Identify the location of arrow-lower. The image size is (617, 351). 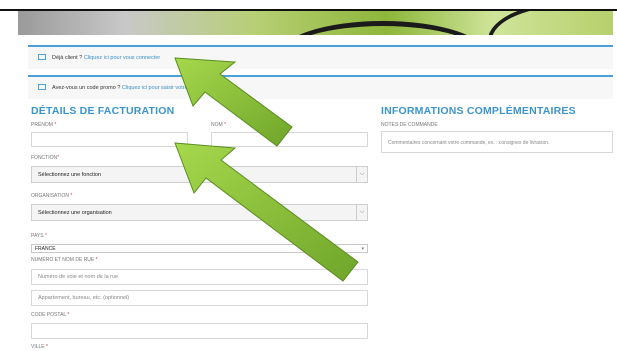
(266, 212).